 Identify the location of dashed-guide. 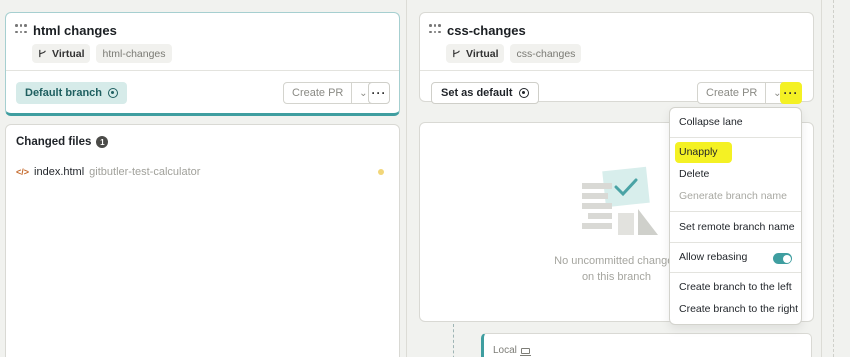
(833, 178).